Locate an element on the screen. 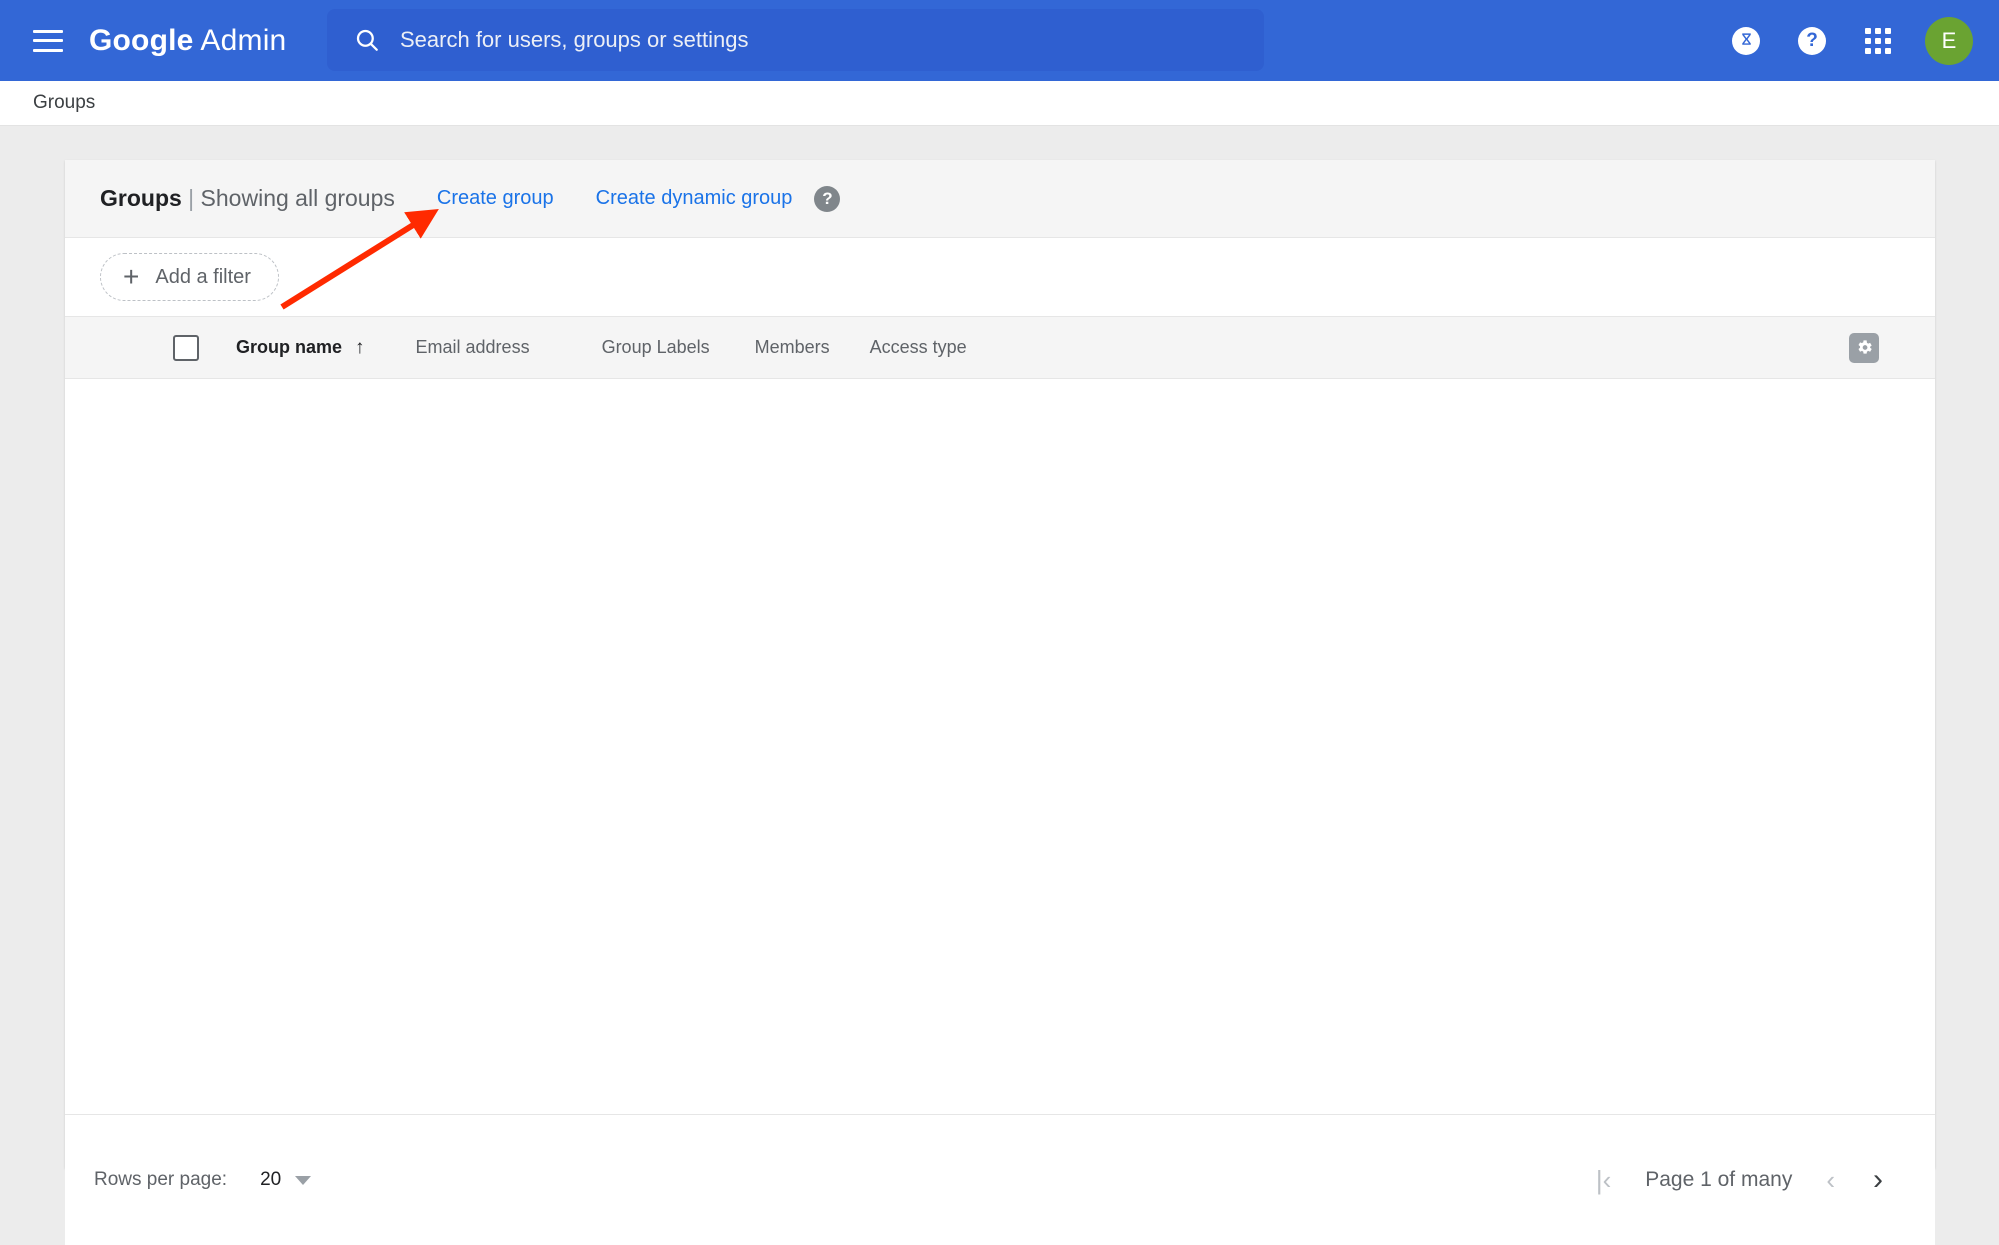  app-logo: Google Admin is located at coordinates (187, 41).